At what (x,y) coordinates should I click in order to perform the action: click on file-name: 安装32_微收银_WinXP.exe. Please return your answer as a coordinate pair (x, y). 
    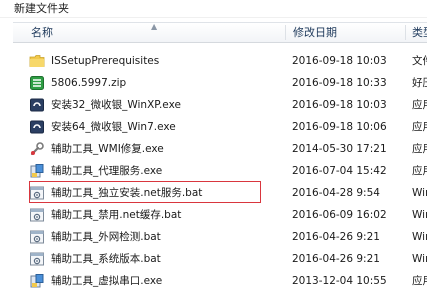
    Looking at the image, I should click on (116, 105).